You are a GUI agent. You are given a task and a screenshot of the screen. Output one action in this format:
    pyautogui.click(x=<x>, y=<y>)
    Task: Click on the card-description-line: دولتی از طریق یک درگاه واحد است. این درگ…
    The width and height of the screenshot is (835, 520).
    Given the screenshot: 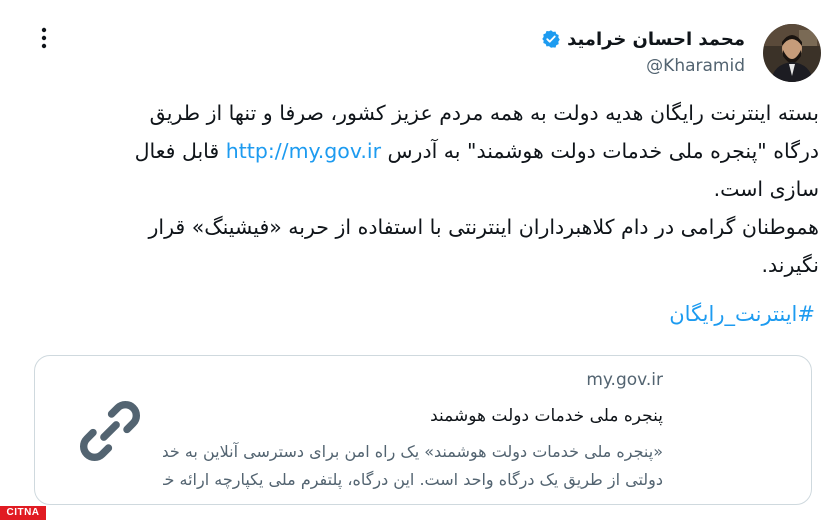 What is the action you would take?
    pyautogui.click(x=413, y=479)
    